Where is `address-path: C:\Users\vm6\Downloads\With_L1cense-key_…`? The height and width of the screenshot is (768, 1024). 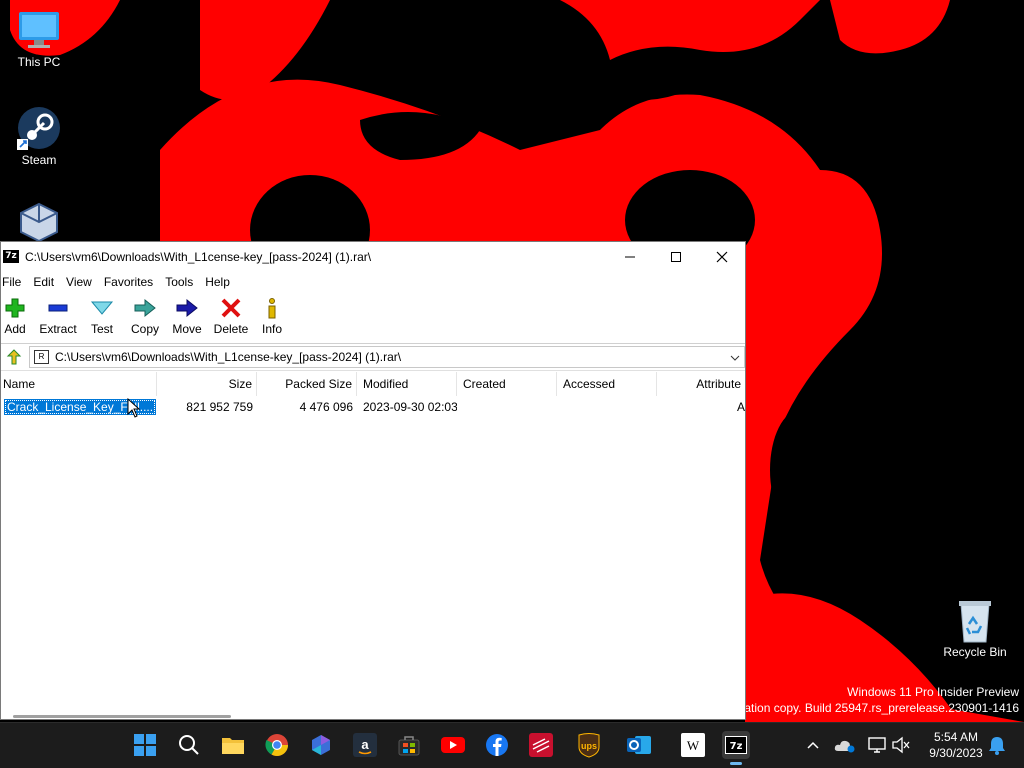 address-path: C:\Users\vm6\Downloads\With_L1cense-key_… is located at coordinates (228, 357).